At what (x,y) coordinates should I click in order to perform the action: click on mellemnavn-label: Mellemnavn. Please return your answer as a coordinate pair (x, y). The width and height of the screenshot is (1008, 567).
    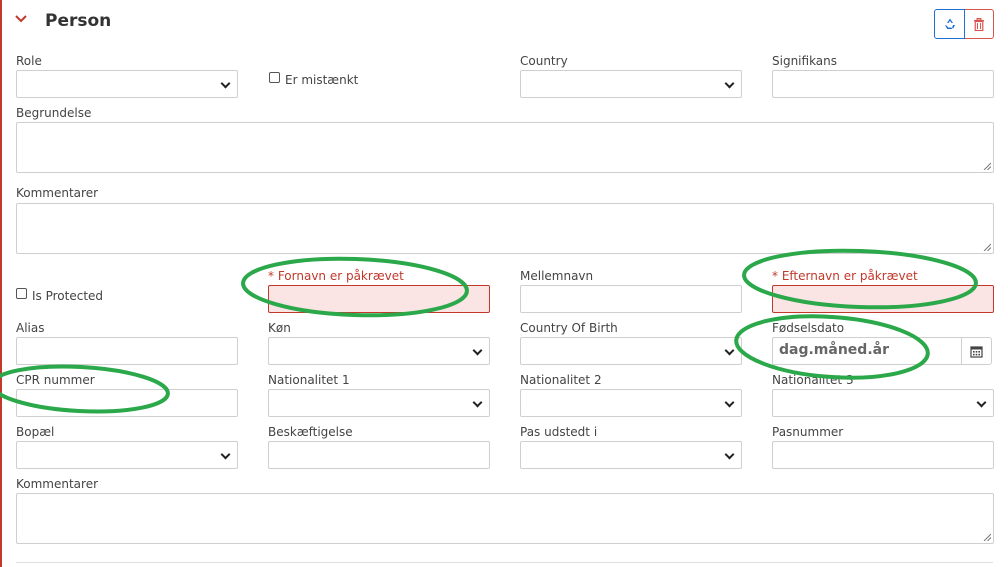
    Looking at the image, I should click on (557, 276).